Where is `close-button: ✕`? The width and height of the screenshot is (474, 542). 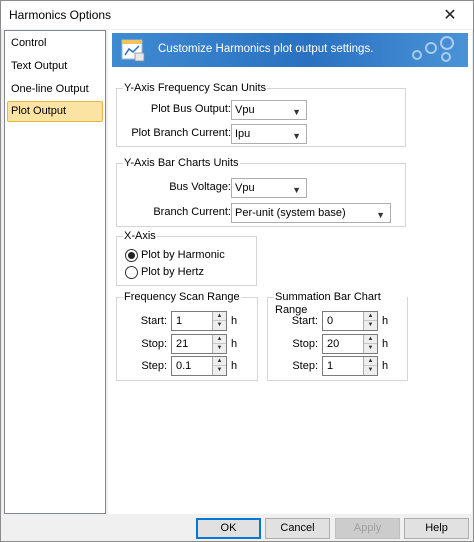
close-button: ✕ is located at coordinates (450, 15).